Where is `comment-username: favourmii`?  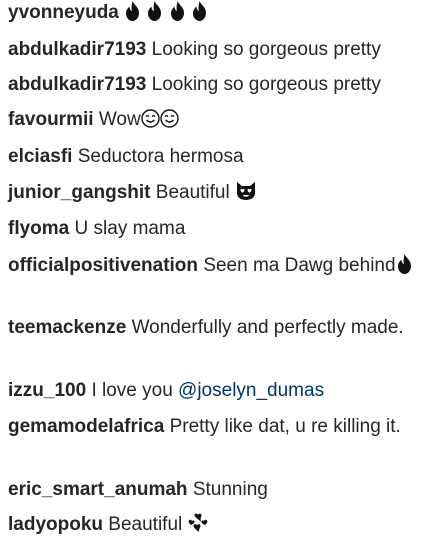
comment-username: favourmii is located at coordinates (51, 119).